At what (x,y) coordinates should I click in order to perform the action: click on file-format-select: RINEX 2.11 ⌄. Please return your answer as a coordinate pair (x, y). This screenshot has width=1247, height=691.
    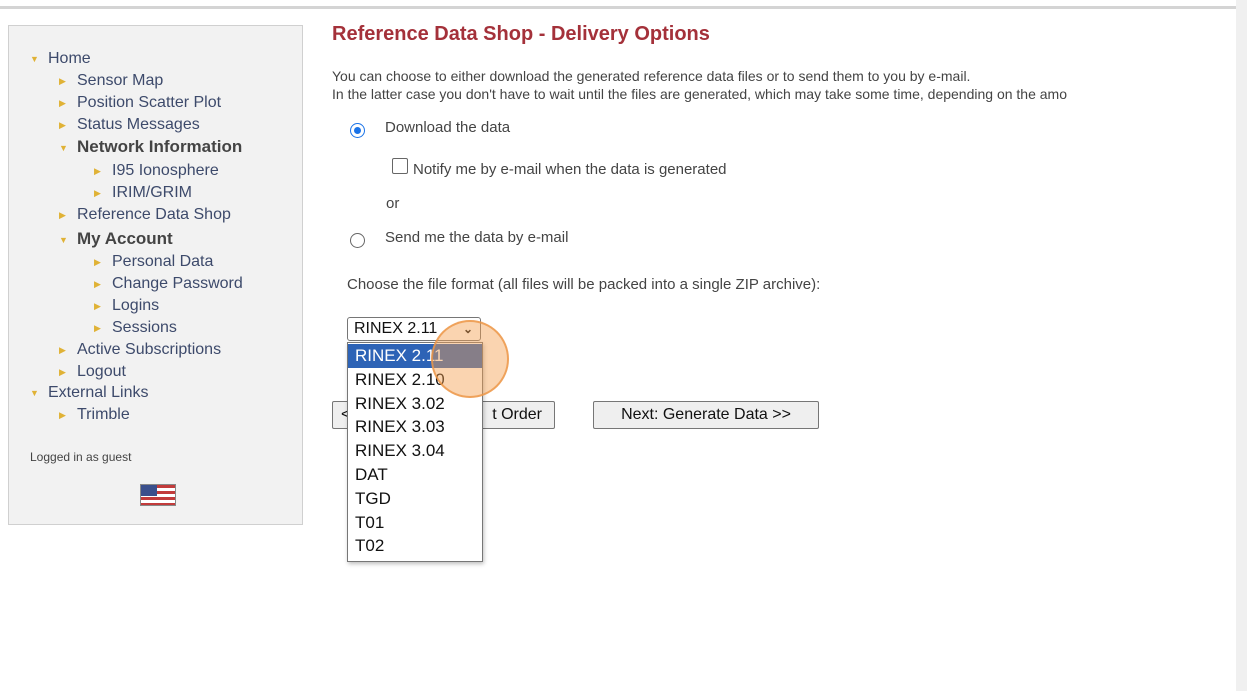
    Looking at the image, I should click on (414, 329).